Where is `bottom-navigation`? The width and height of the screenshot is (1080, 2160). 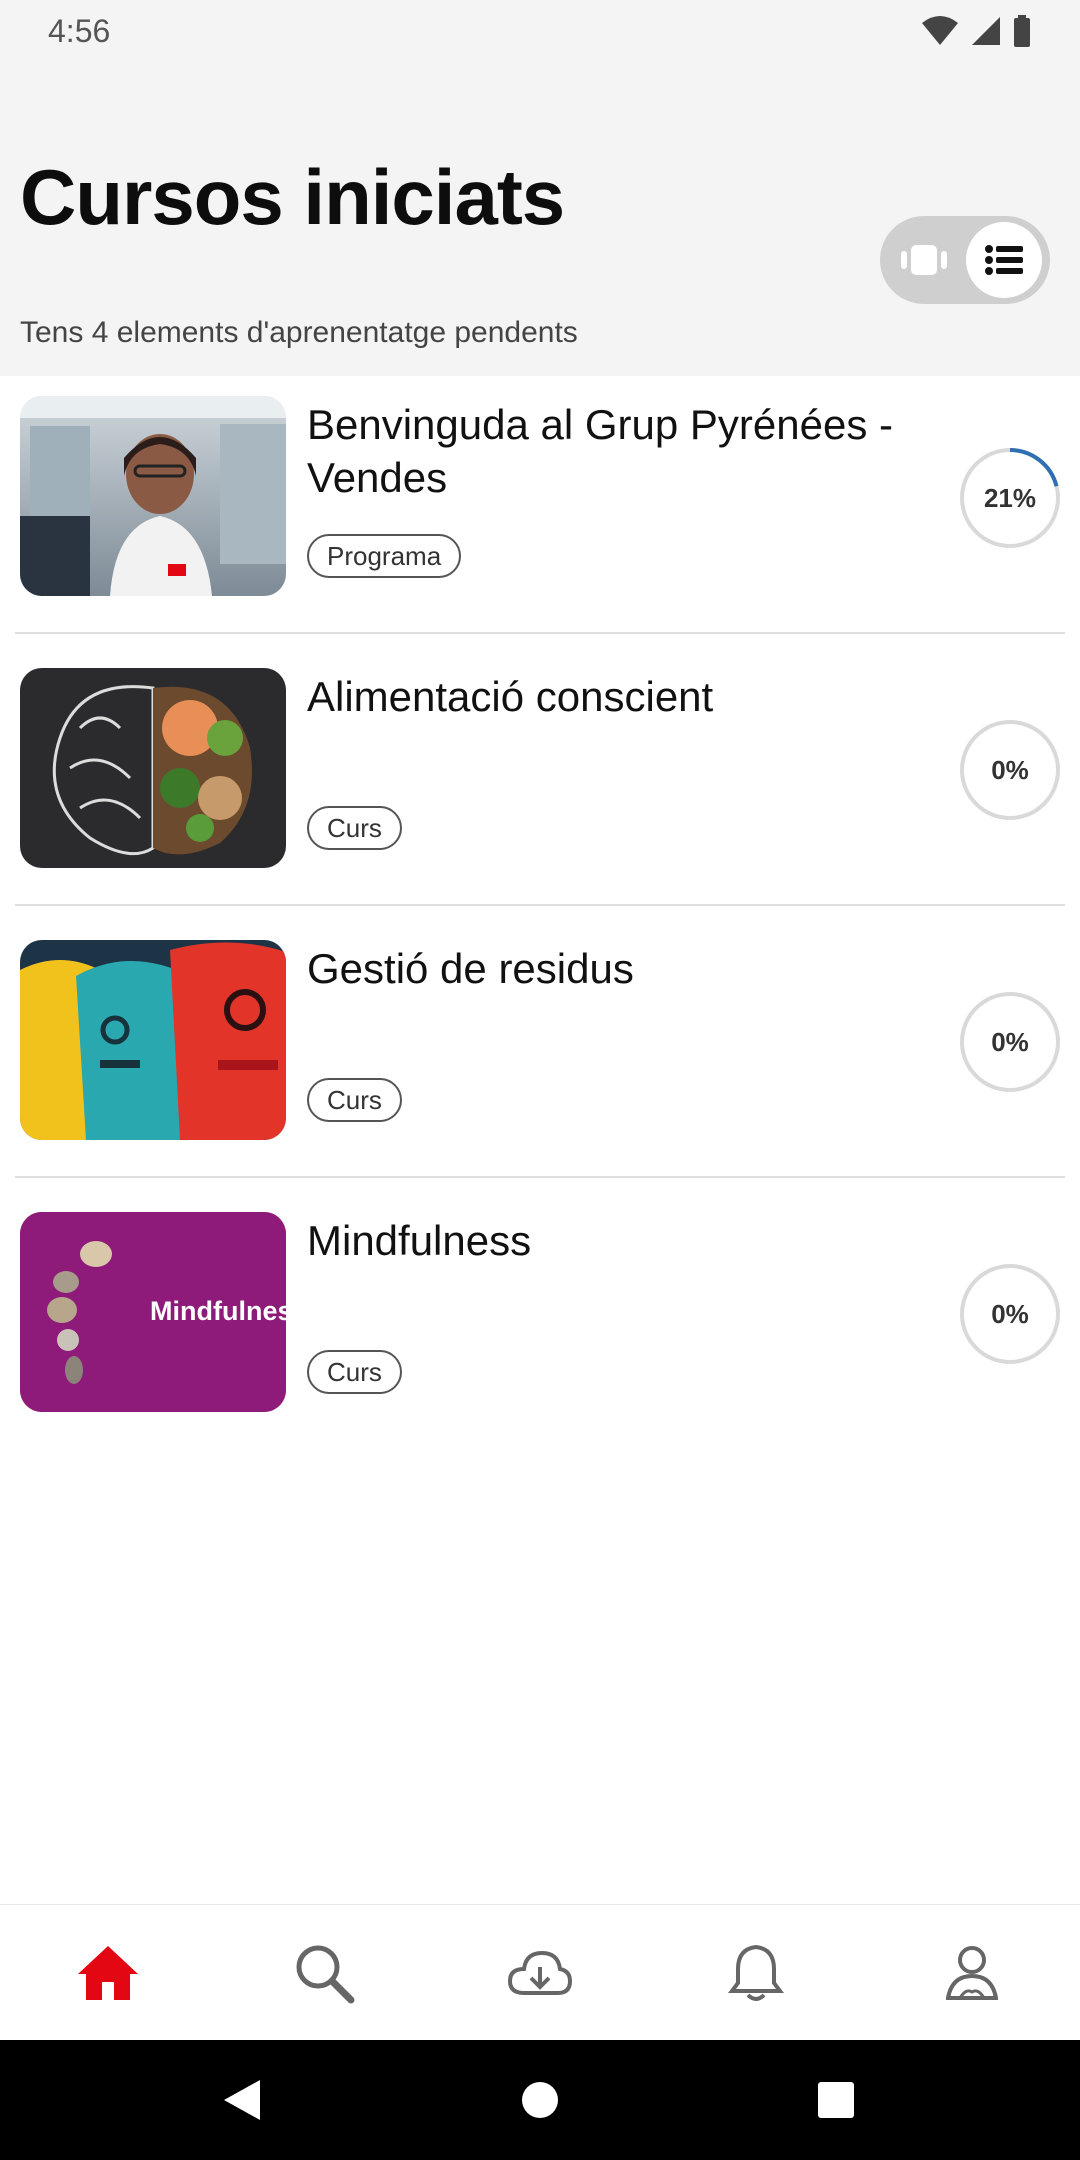 bottom-navigation is located at coordinates (540, 1972).